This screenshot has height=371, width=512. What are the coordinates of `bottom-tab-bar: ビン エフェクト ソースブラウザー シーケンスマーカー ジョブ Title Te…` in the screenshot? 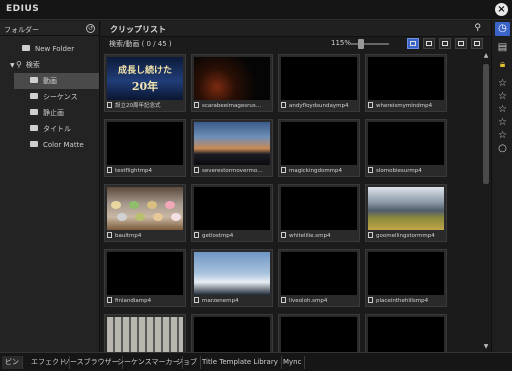 It's located at (256, 361).